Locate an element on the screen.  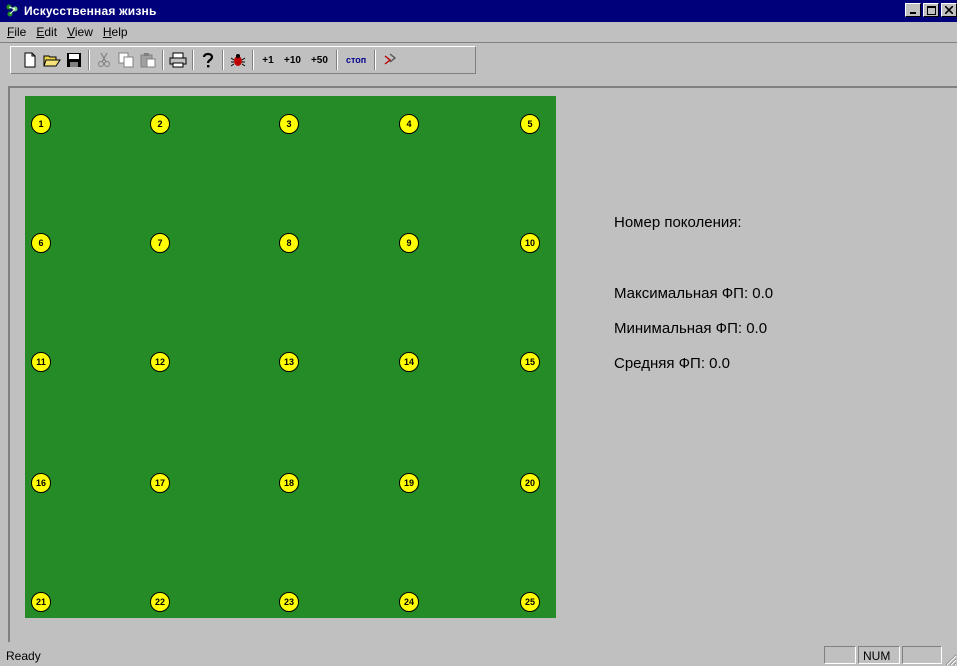
max-fitness-label: Максимальная ФП: 0.0 is located at coordinates (694, 293).